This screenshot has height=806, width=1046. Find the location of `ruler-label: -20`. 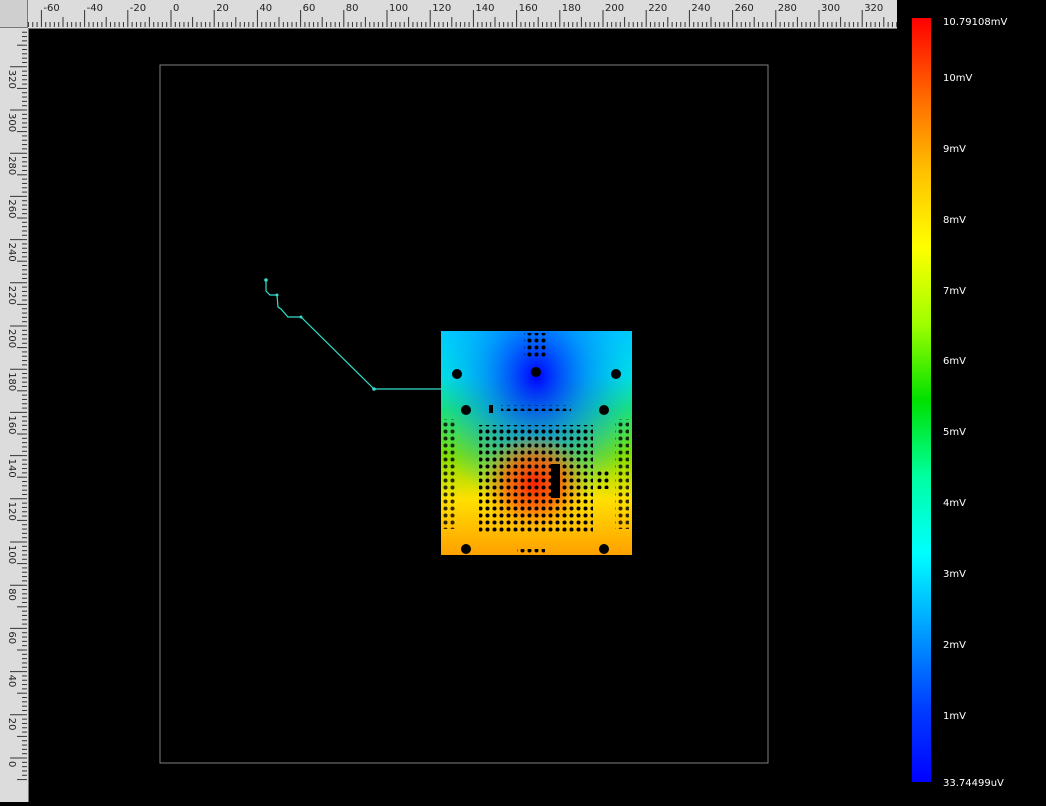

ruler-label: -20 is located at coordinates (138, 8).